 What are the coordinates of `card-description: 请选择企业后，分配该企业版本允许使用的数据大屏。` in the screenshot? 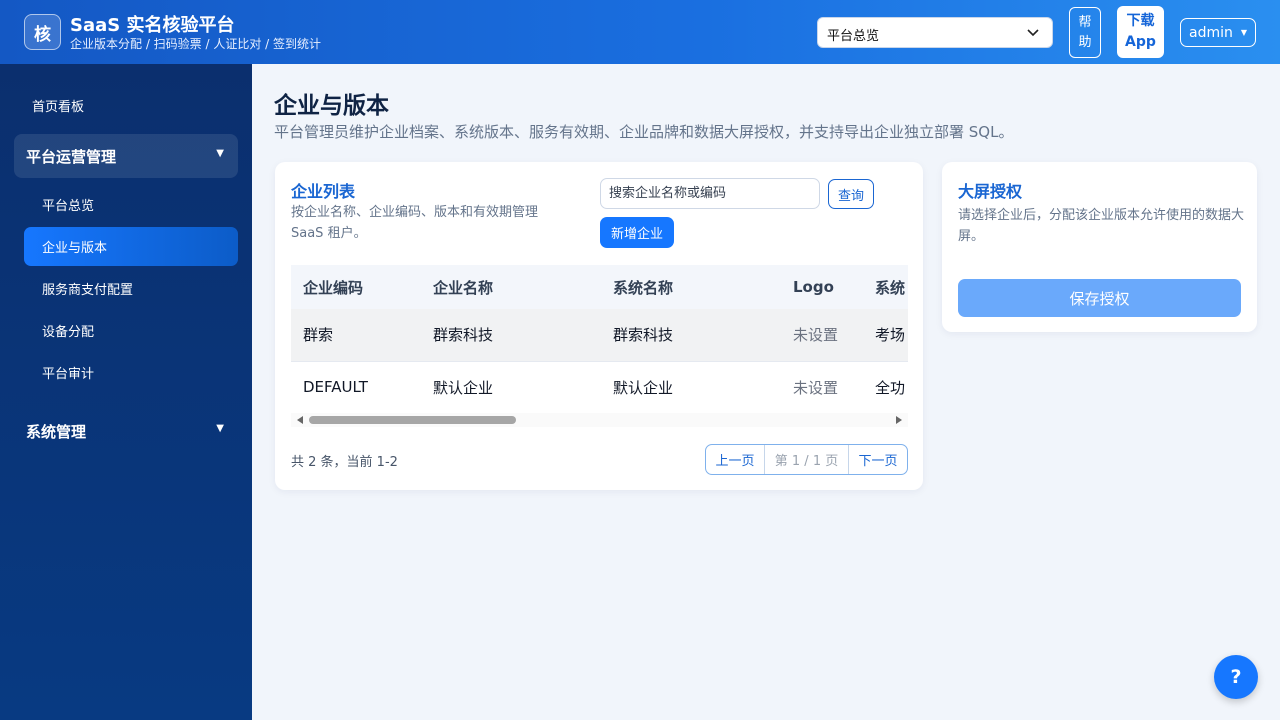 It's located at (1101, 226).